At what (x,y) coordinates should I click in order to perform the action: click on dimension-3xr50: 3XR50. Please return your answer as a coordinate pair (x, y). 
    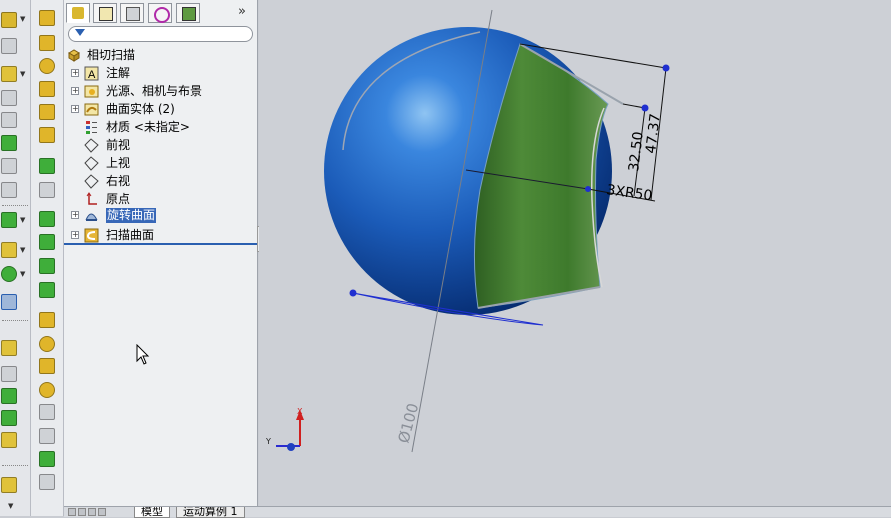
    Looking at the image, I should click on (629, 193).